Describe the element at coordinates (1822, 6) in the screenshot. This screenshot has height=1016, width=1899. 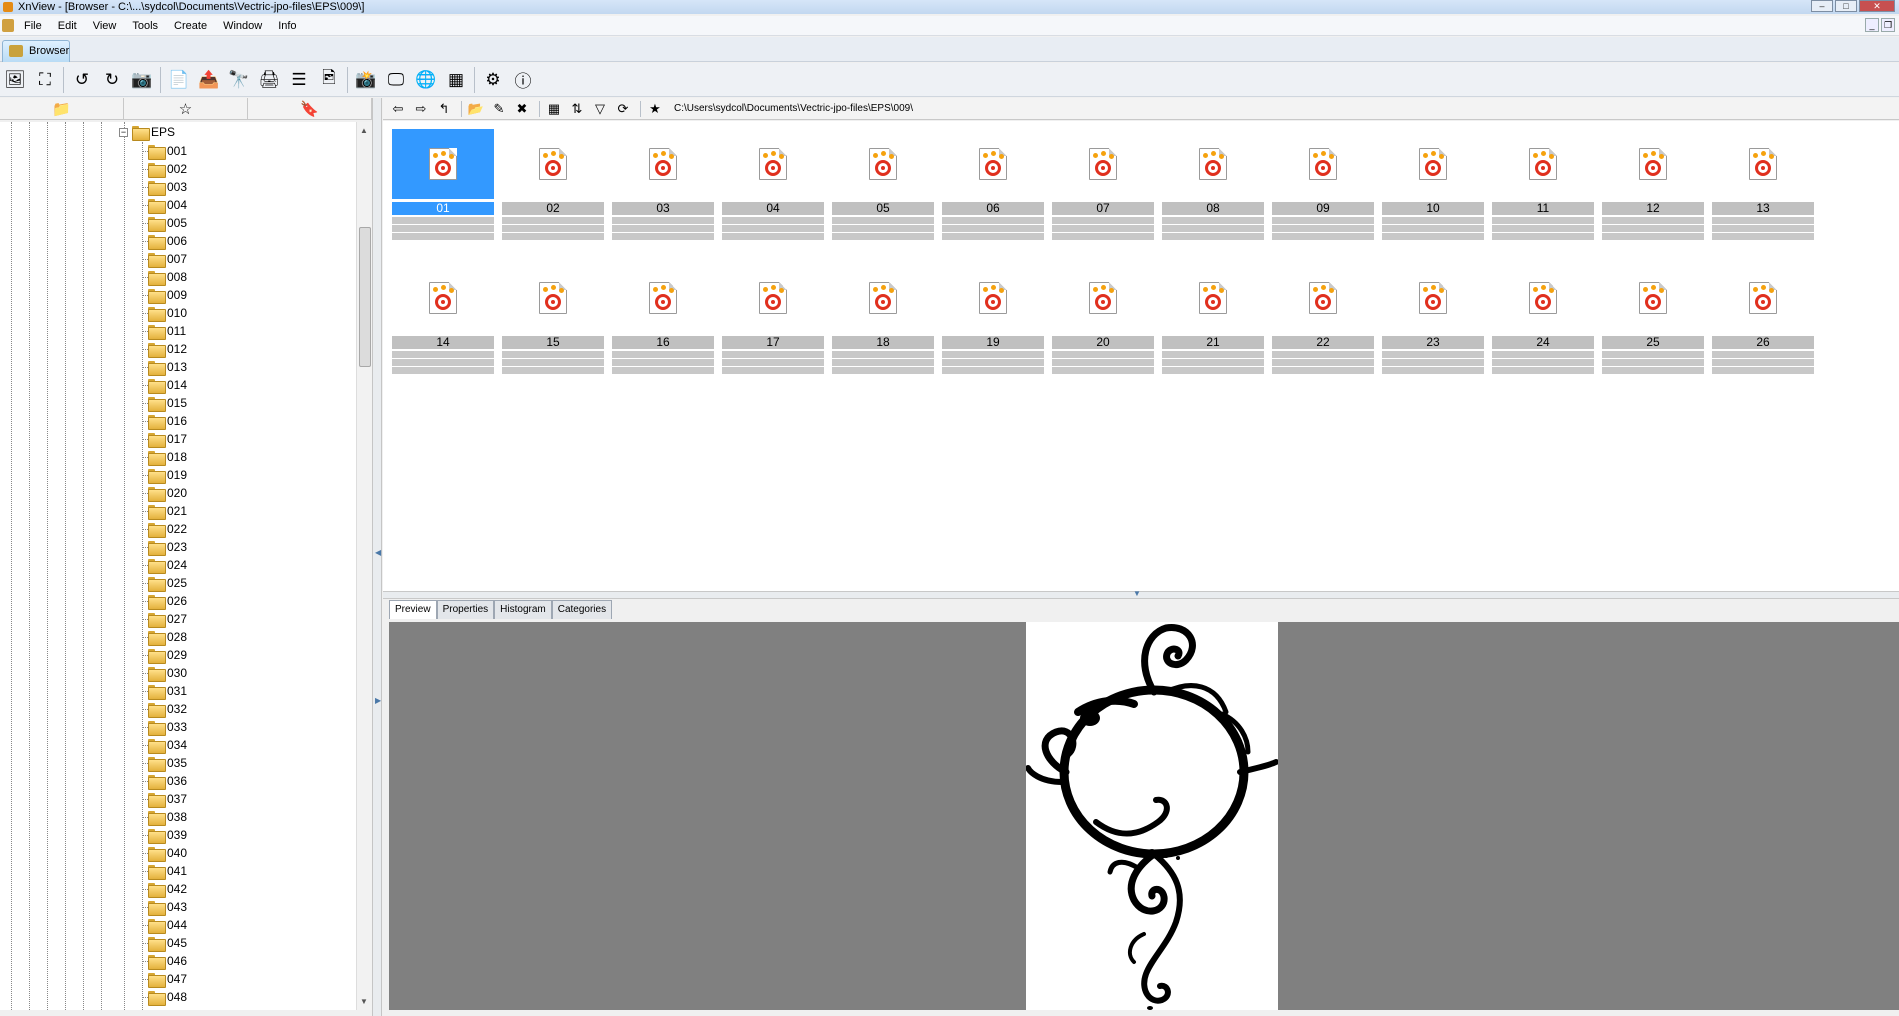
I see `minimize-button: –` at that location.